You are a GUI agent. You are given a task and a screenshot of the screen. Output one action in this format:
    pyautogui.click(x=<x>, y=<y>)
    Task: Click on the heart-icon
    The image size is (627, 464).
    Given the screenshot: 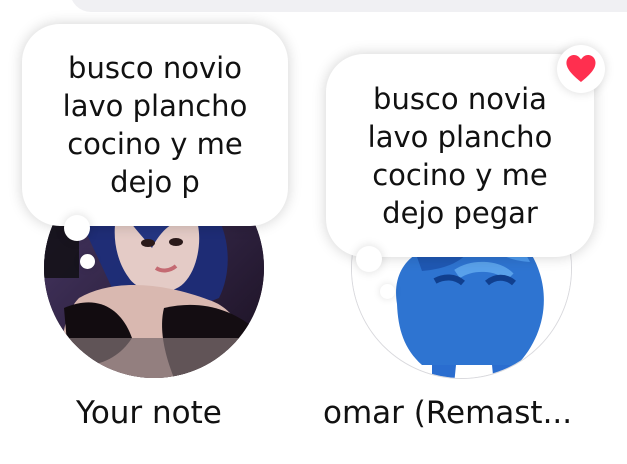 What is the action you would take?
    pyautogui.click(x=581, y=69)
    